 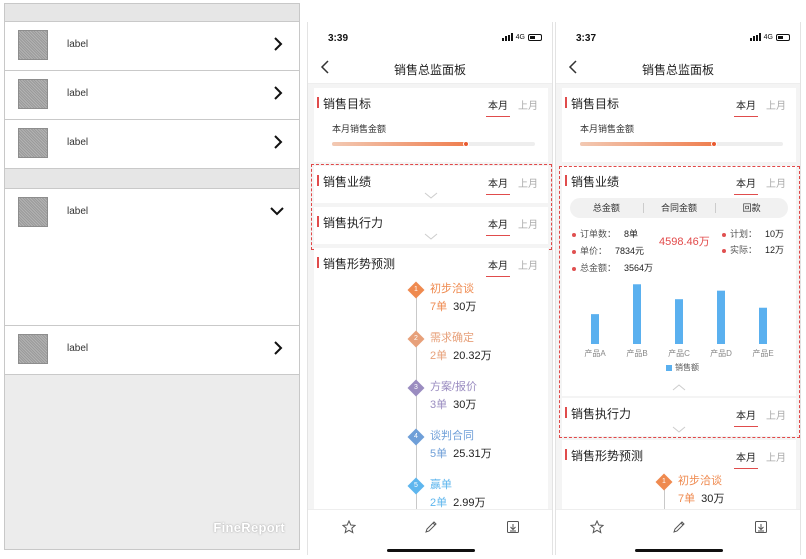 What do you see at coordinates (439, 454) in the screenshot?
I see `stage-count: 5单` at bounding box center [439, 454].